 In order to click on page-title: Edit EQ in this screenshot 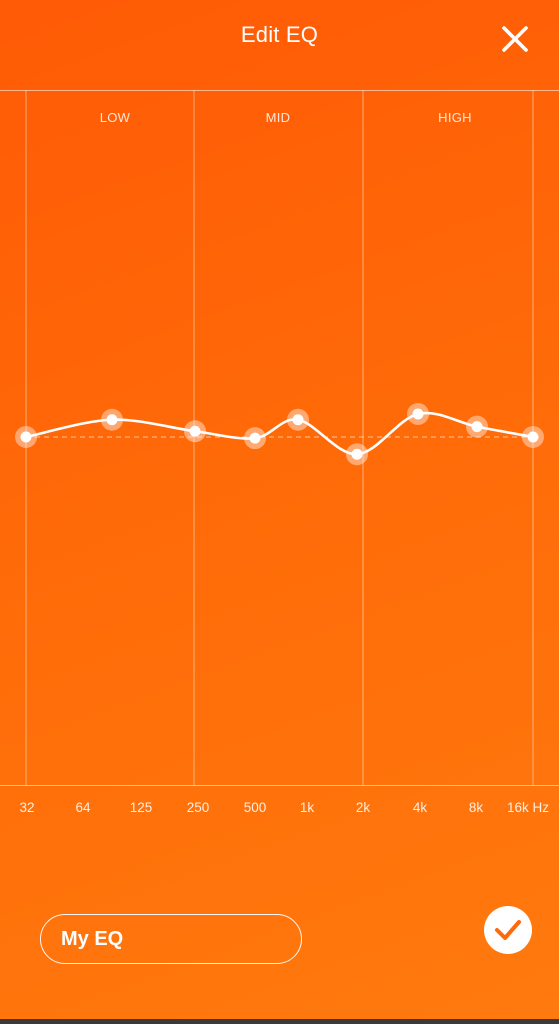, I will do `click(279, 34)`.